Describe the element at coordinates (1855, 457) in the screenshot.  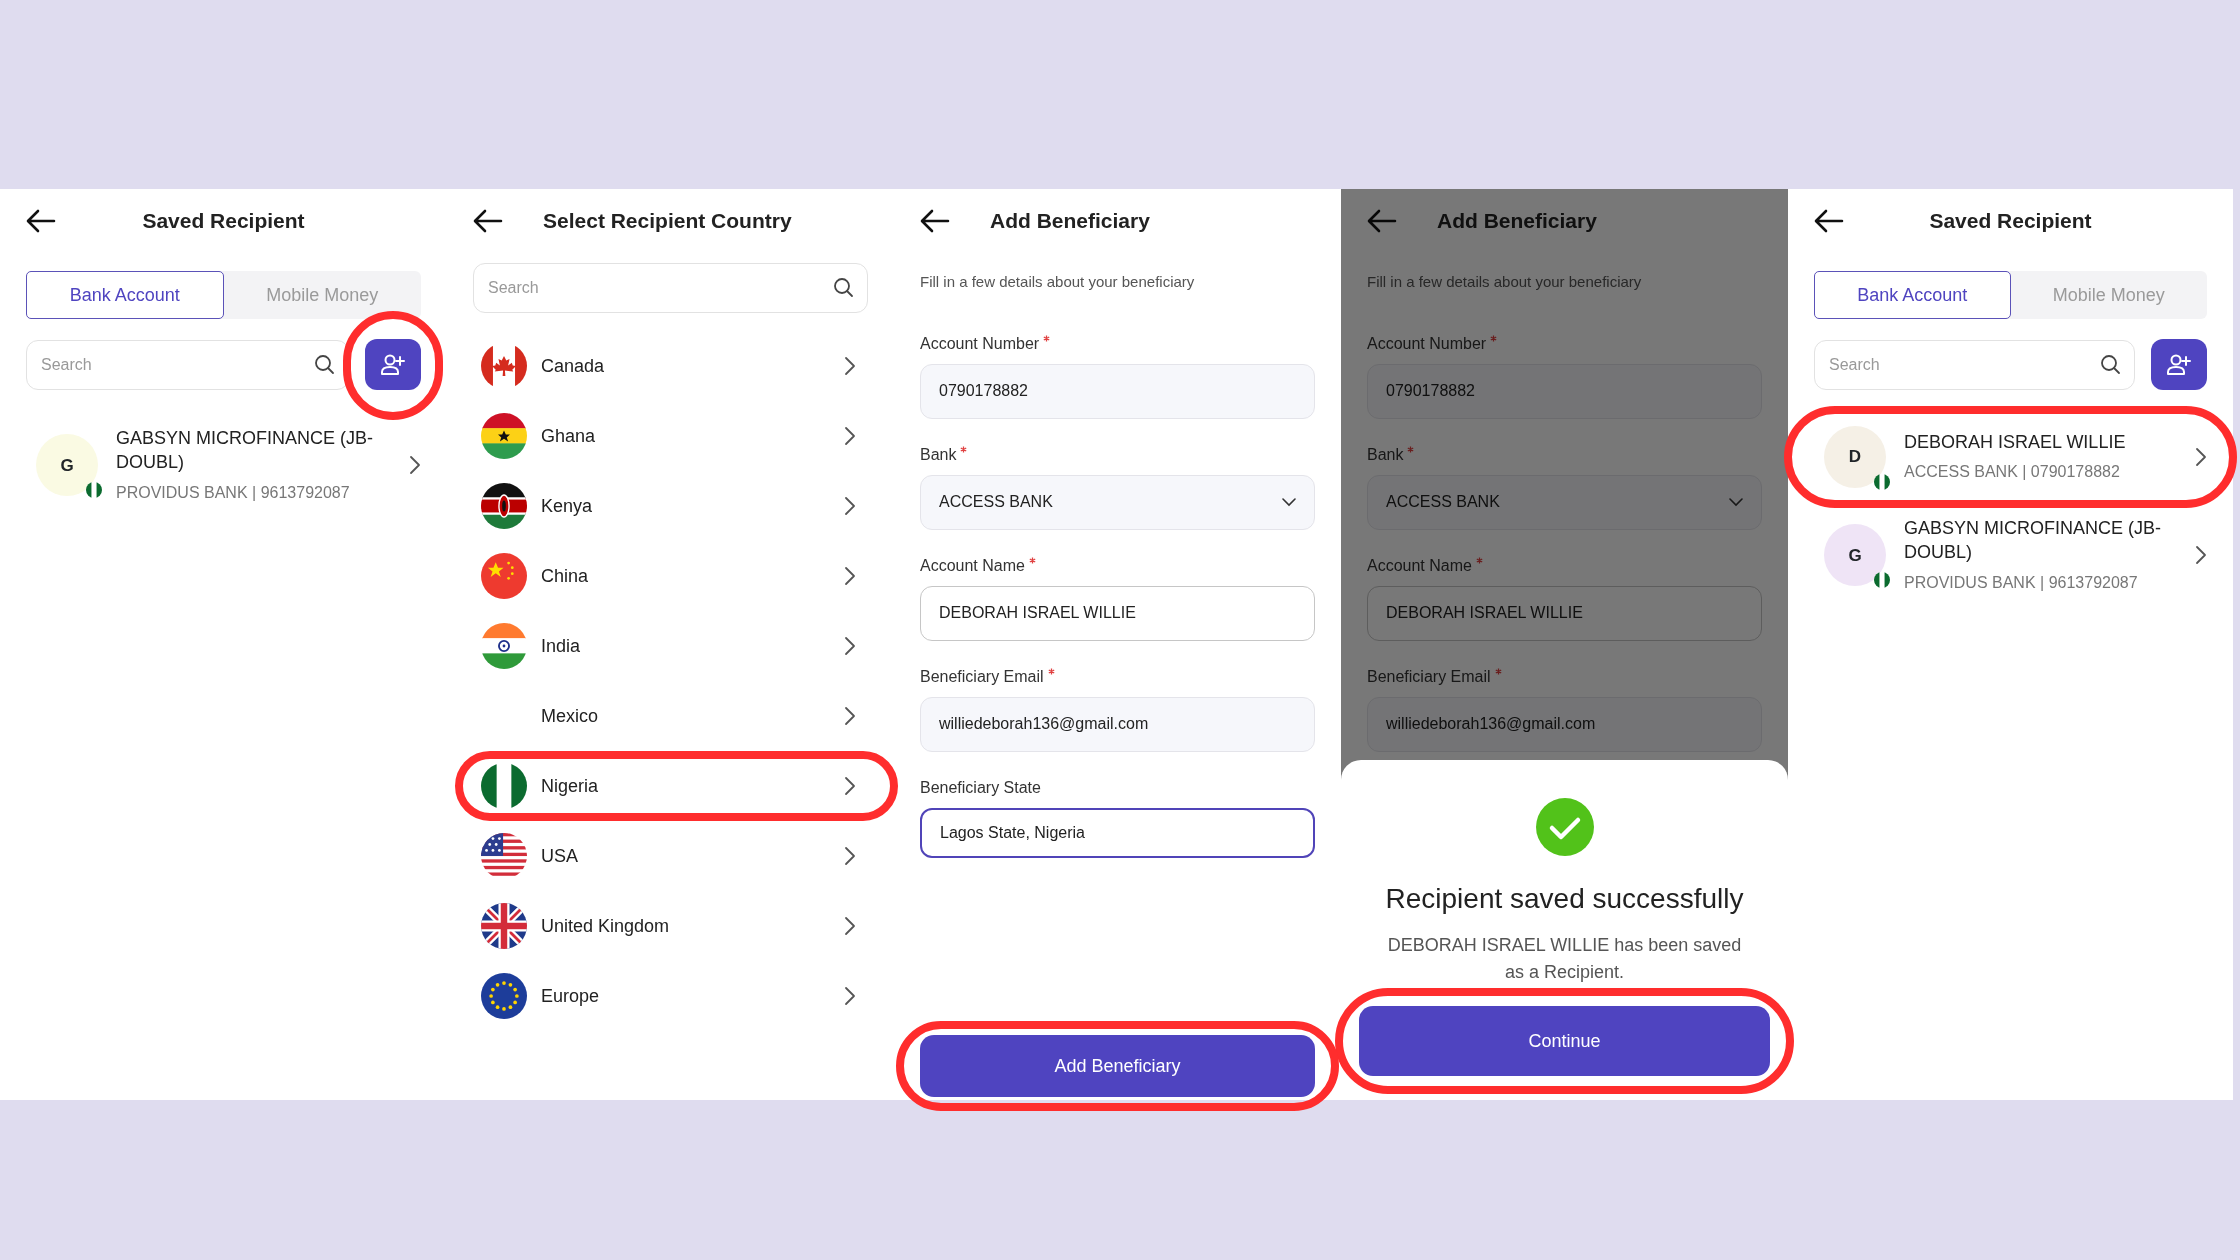
I see `avatar-initial: D` at that location.